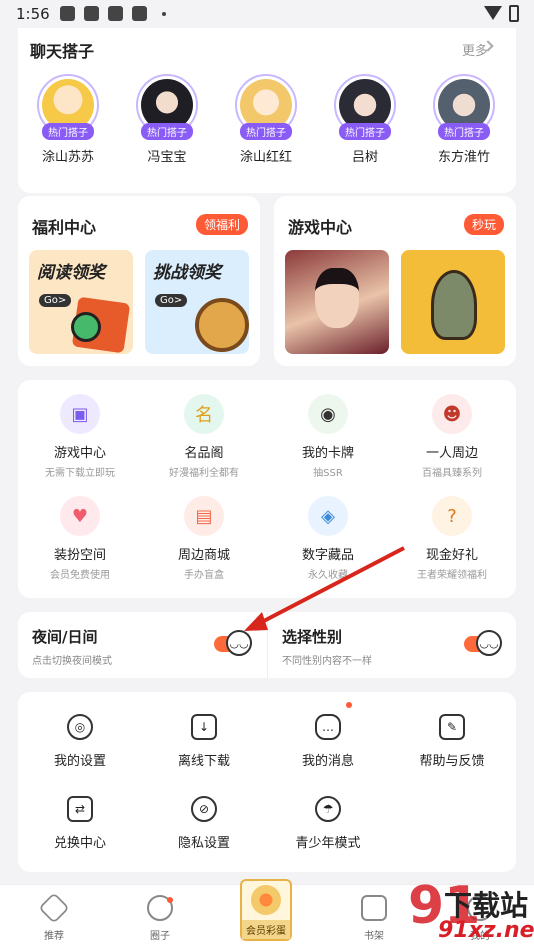  I want to click on menu-label: 我的消息, so click(327, 761).